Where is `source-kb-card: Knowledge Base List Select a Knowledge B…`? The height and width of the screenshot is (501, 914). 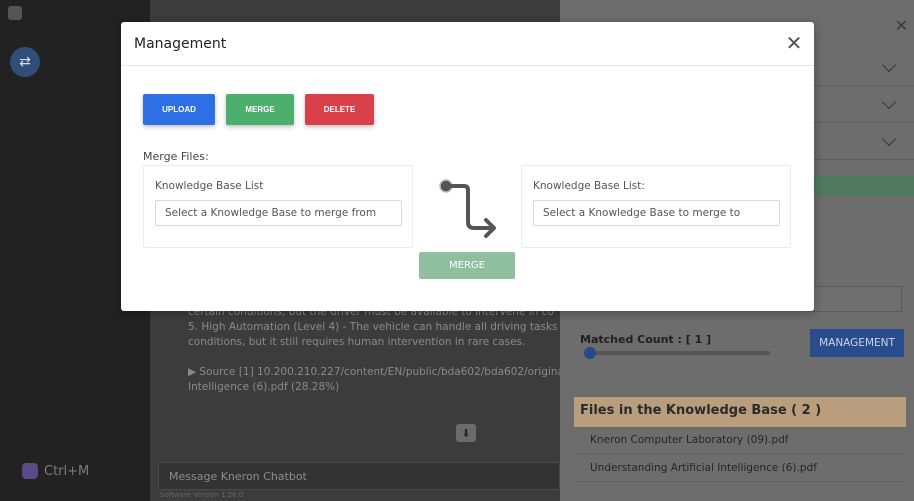
source-kb-card: Knowledge Base List Select a Knowledge B… is located at coordinates (278, 206).